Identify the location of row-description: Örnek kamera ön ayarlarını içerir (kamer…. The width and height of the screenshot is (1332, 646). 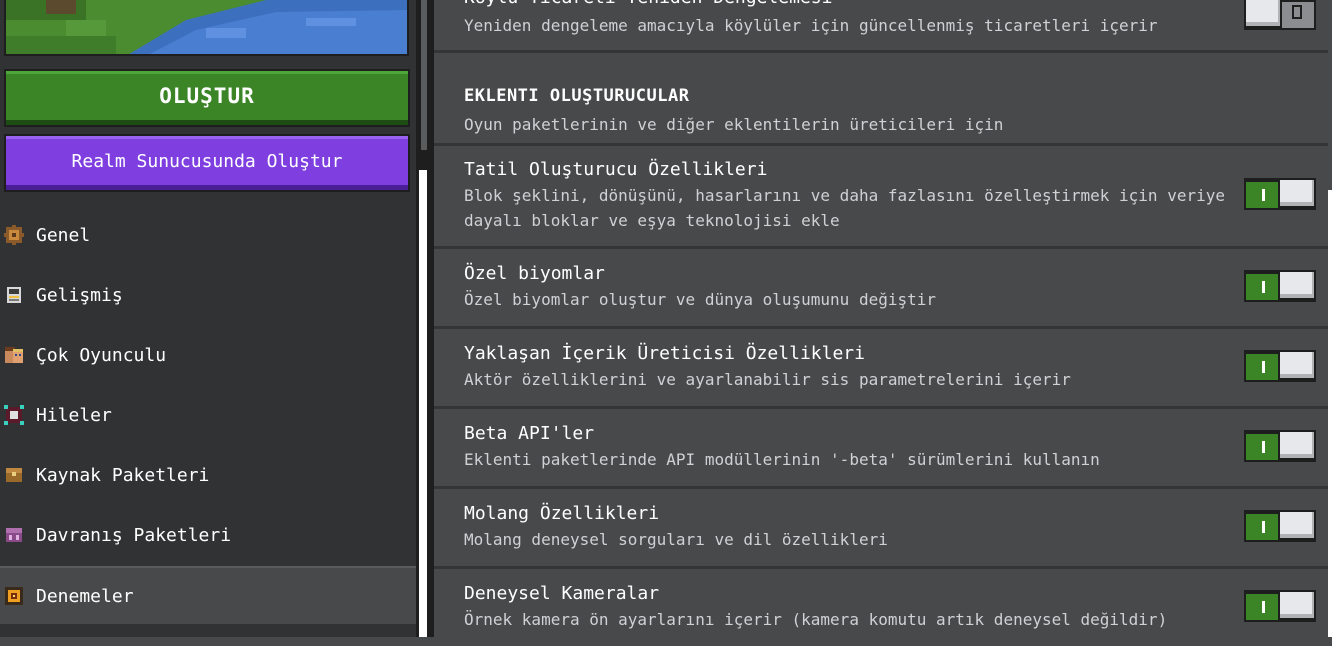
(816, 619).